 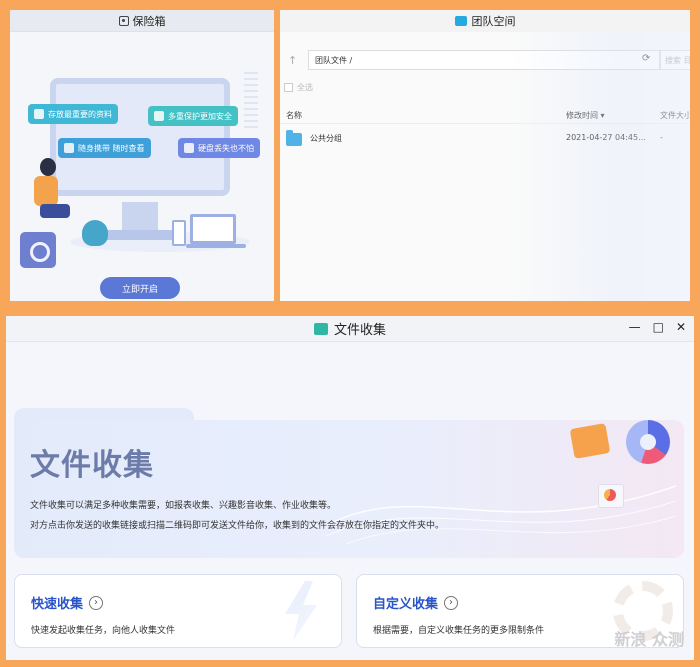 I want to click on team-title: 团队空间, so click(x=493, y=21).